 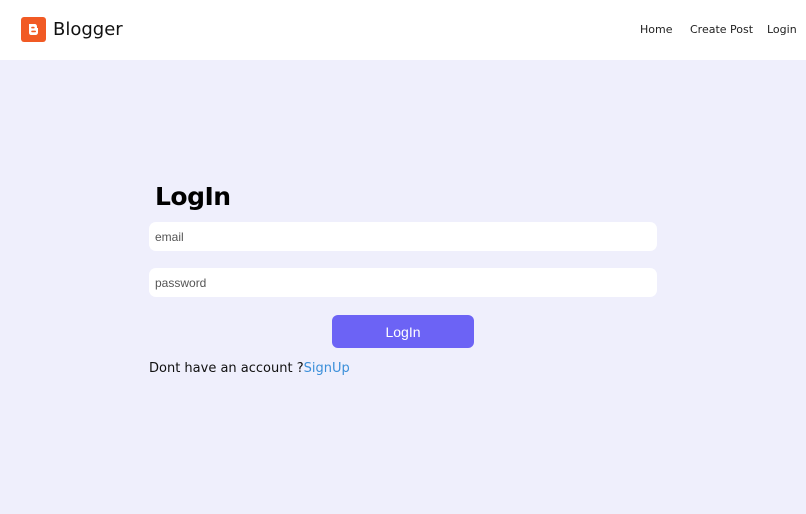 I want to click on brand: Blogger, so click(x=72, y=29).